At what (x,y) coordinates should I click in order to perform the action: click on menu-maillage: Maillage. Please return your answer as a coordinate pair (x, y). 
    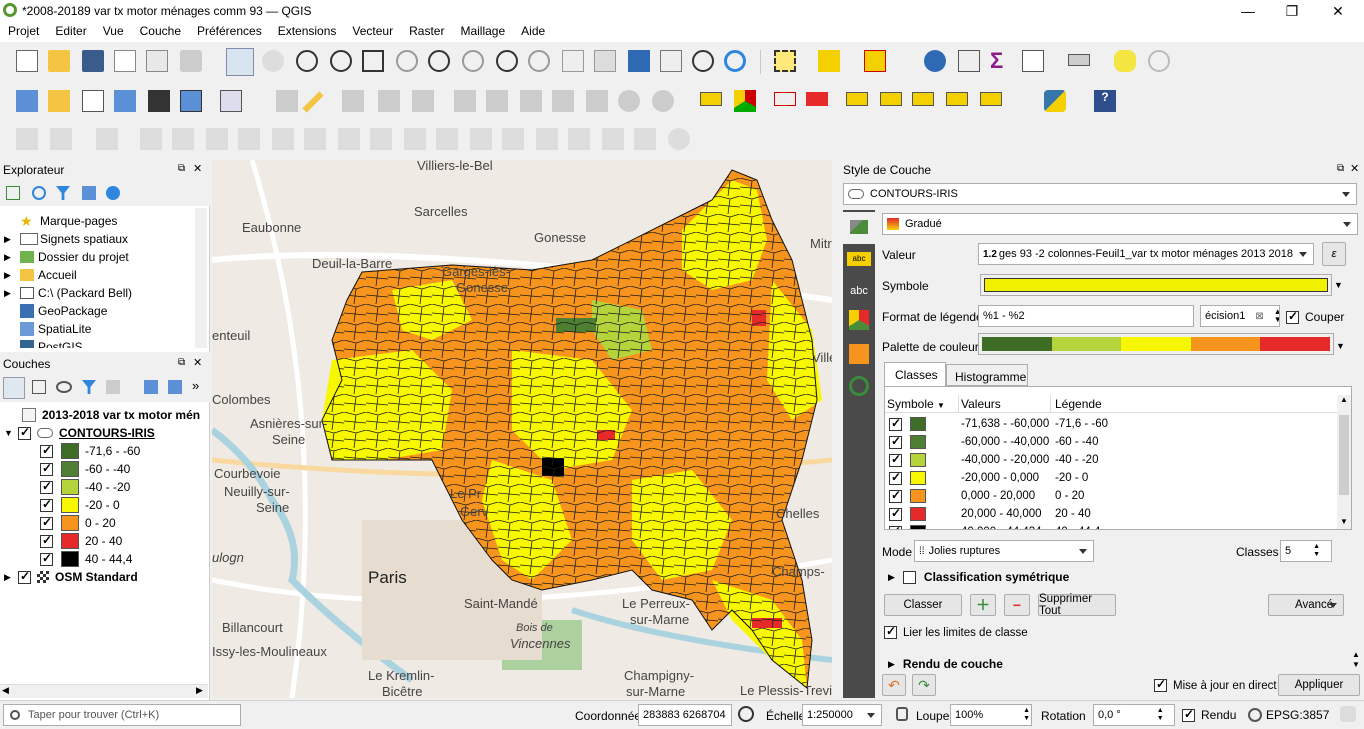
    Looking at the image, I should click on (482, 32).